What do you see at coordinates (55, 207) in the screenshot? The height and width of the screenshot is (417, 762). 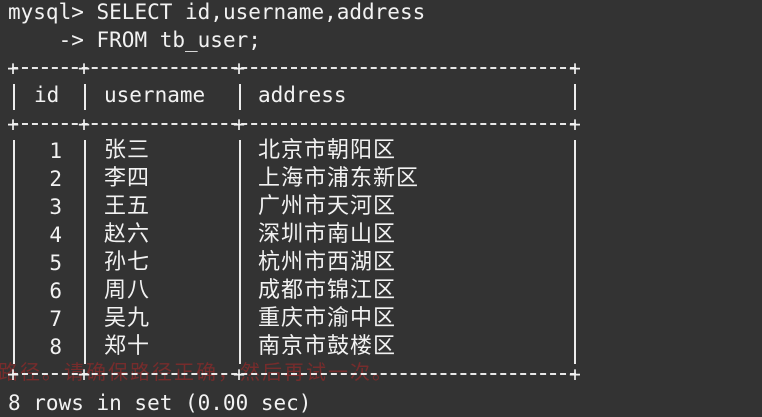 I see `row-3-id: 3` at bounding box center [55, 207].